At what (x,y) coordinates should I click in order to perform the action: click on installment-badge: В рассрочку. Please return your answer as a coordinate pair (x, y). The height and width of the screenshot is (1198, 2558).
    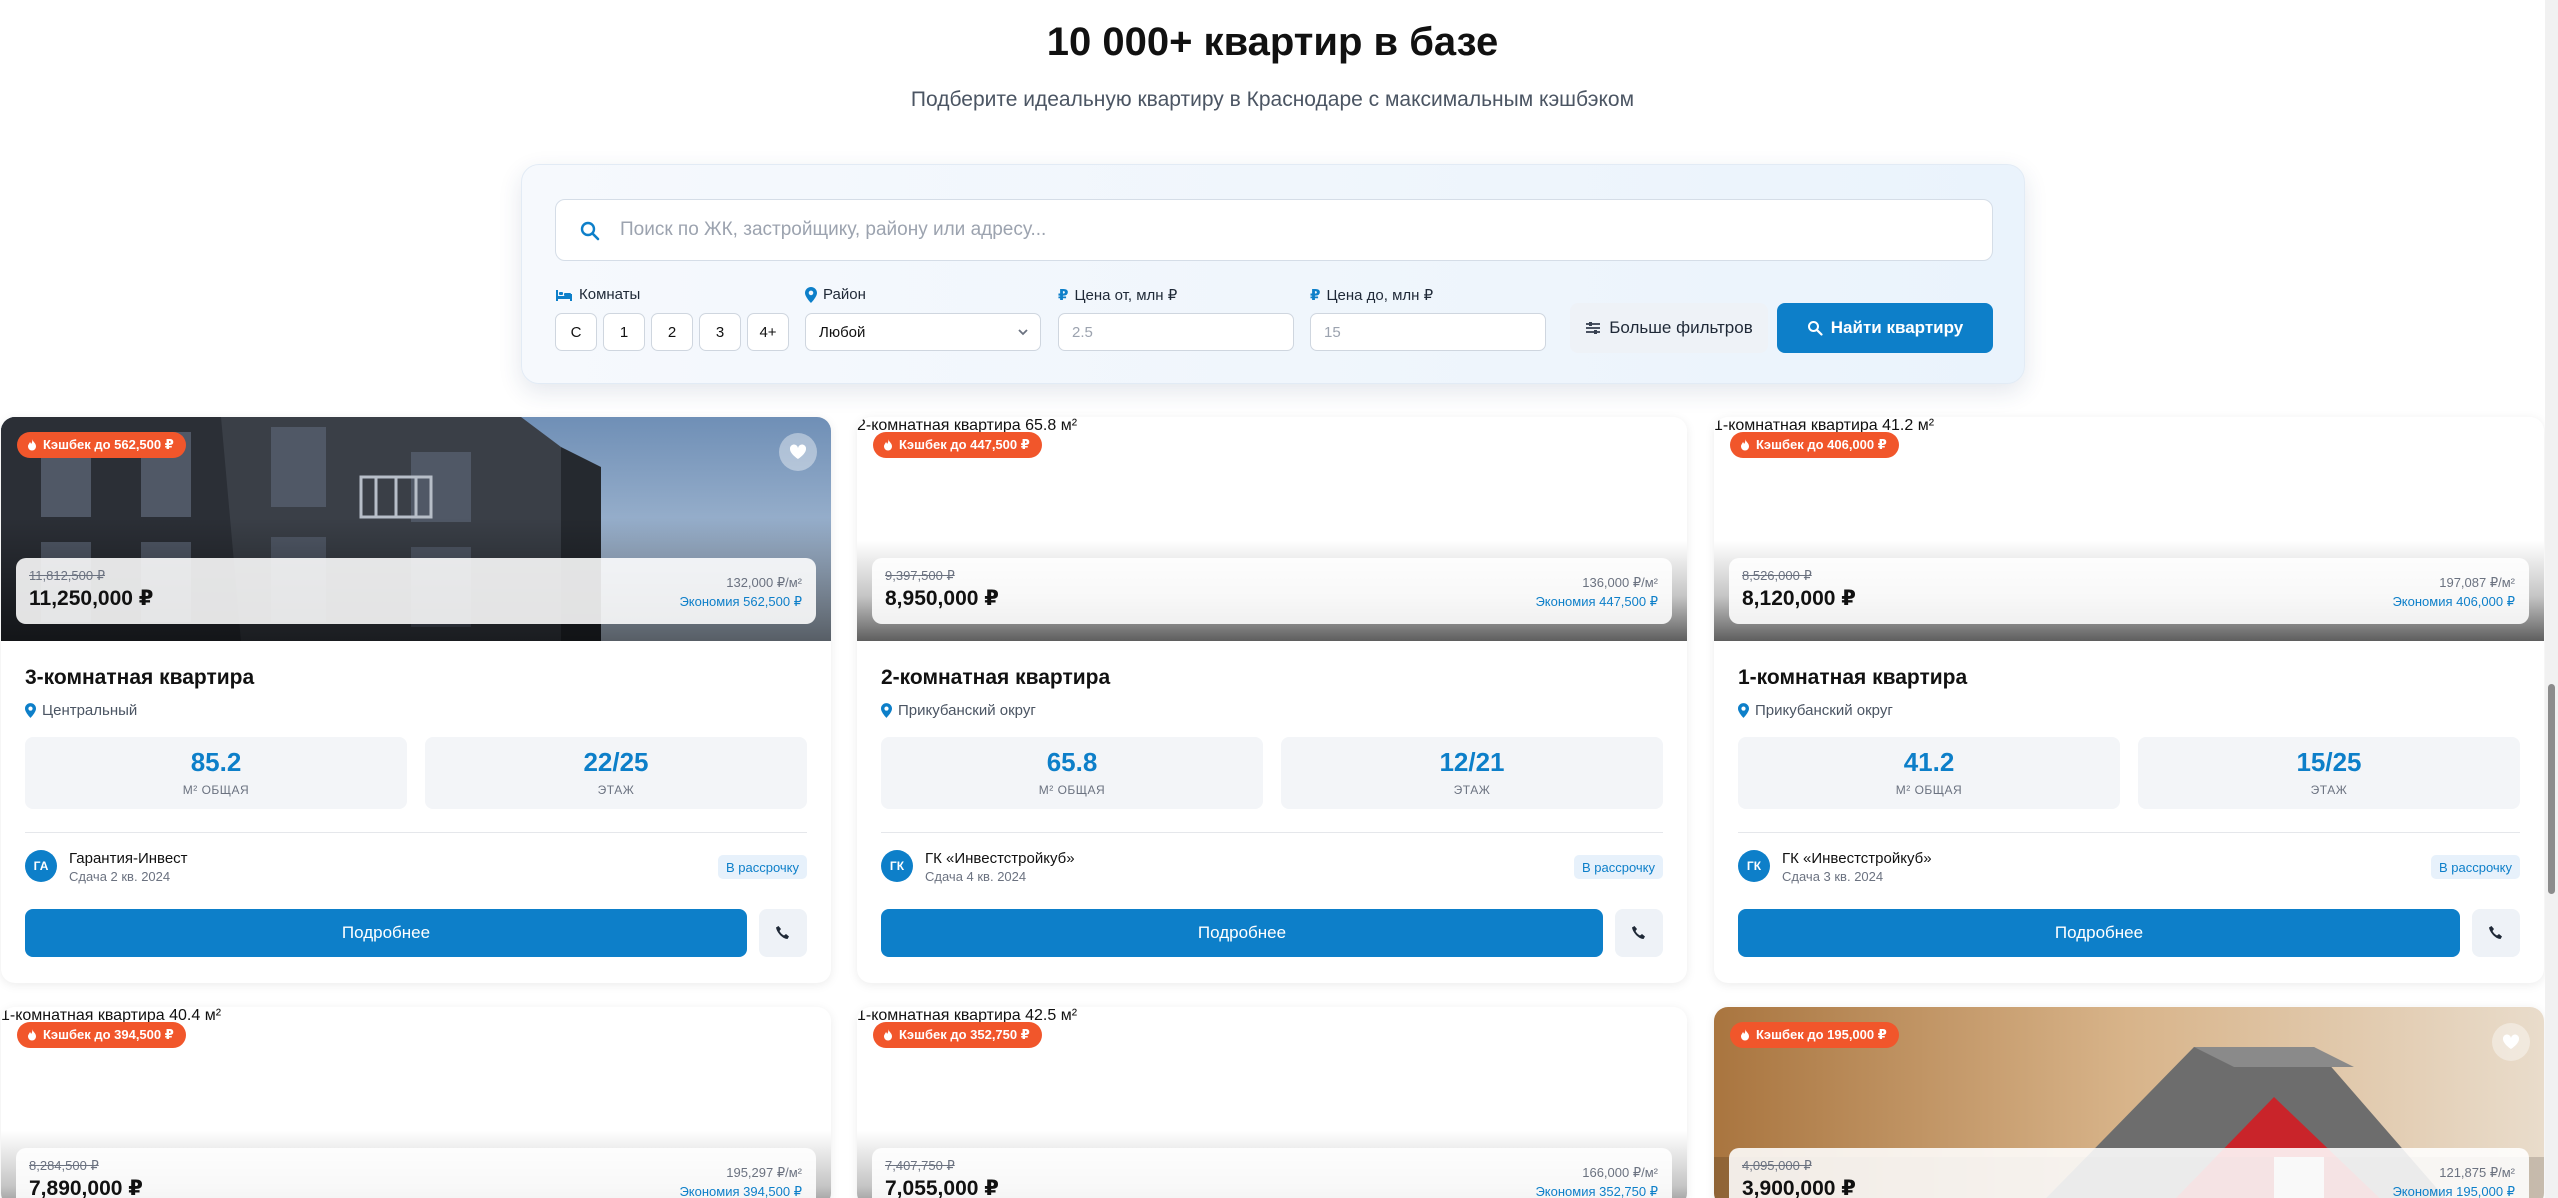
    Looking at the image, I should click on (2475, 867).